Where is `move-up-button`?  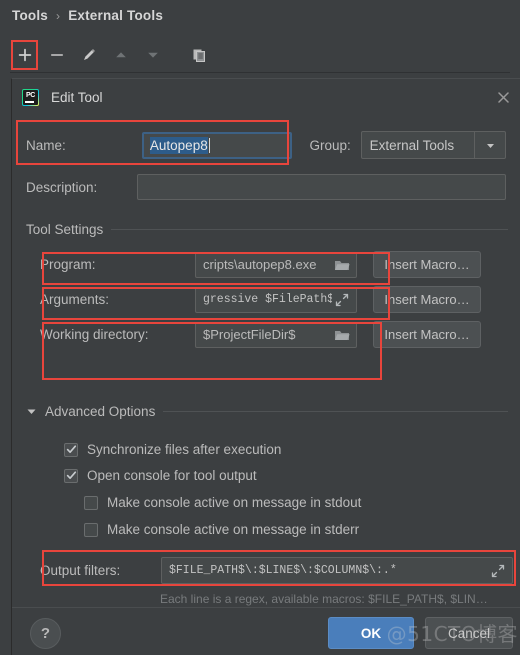
move-up-button is located at coordinates (121, 55).